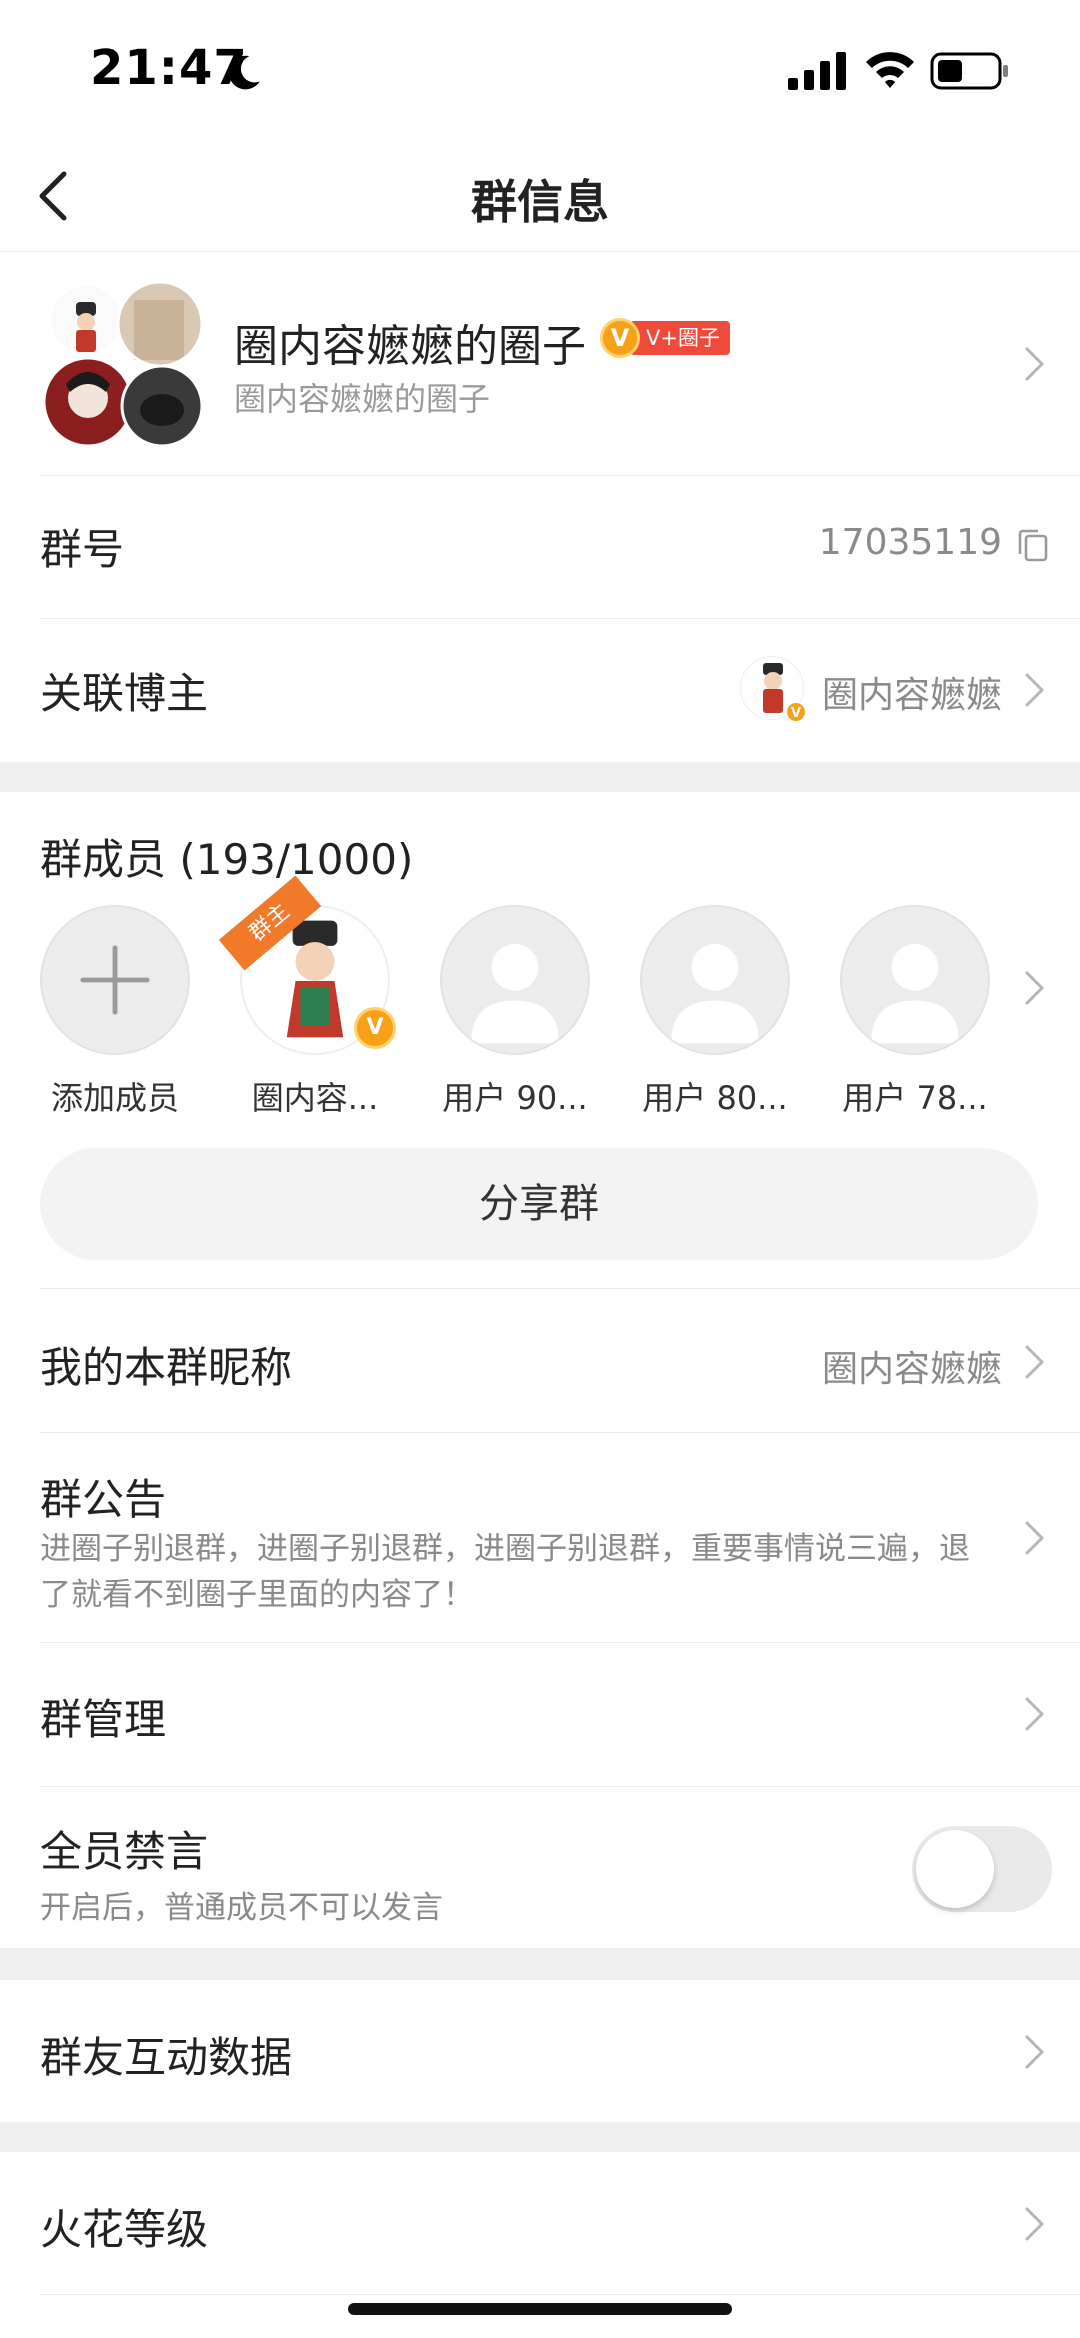 The height and width of the screenshot is (2338, 1080). Describe the element at coordinates (362, 399) in the screenshot. I see `group-subtitle: 圈内容嬷嬷的圈子` at that location.